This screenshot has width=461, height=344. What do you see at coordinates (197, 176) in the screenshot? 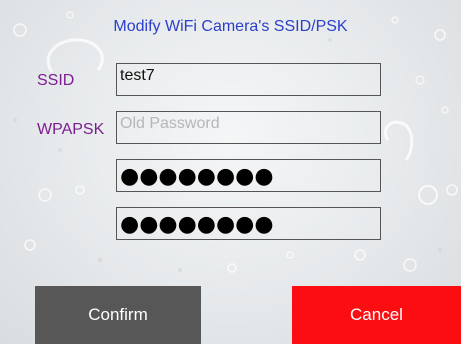
I see `new-password-masked-value: ●●●●●●●●` at bounding box center [197, 176].